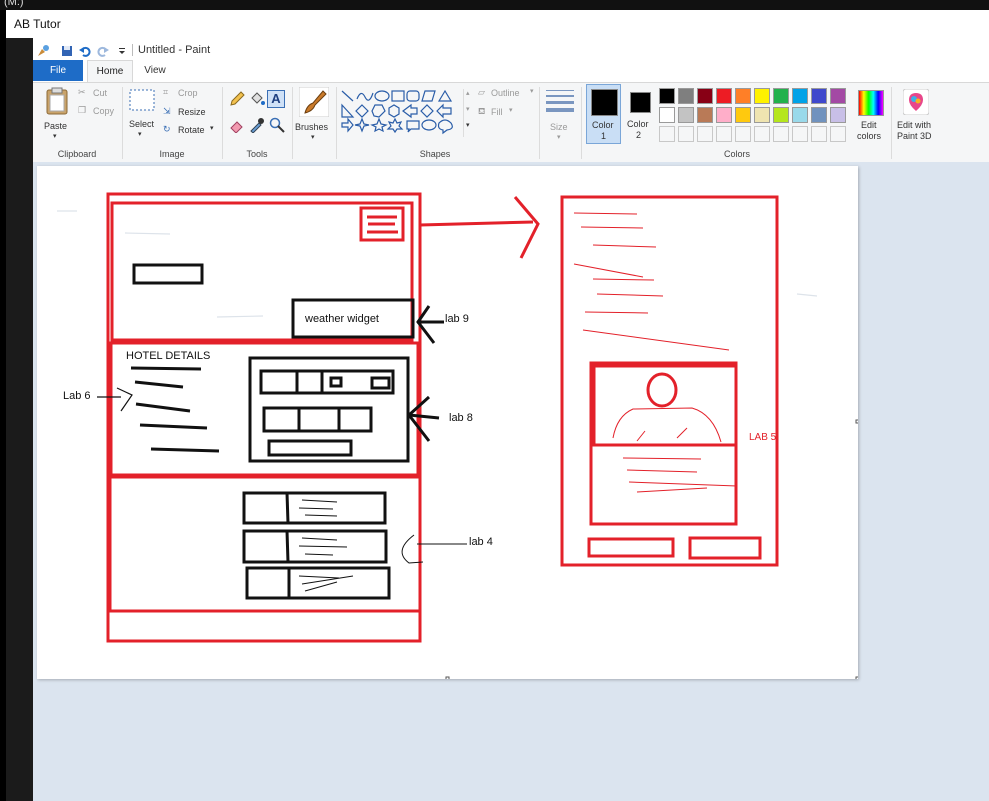 Image resolution: width=989 pixels, height=801 pixels. I want to click on rotate-button: ↻ Rotate ▾, so click(191, 131).